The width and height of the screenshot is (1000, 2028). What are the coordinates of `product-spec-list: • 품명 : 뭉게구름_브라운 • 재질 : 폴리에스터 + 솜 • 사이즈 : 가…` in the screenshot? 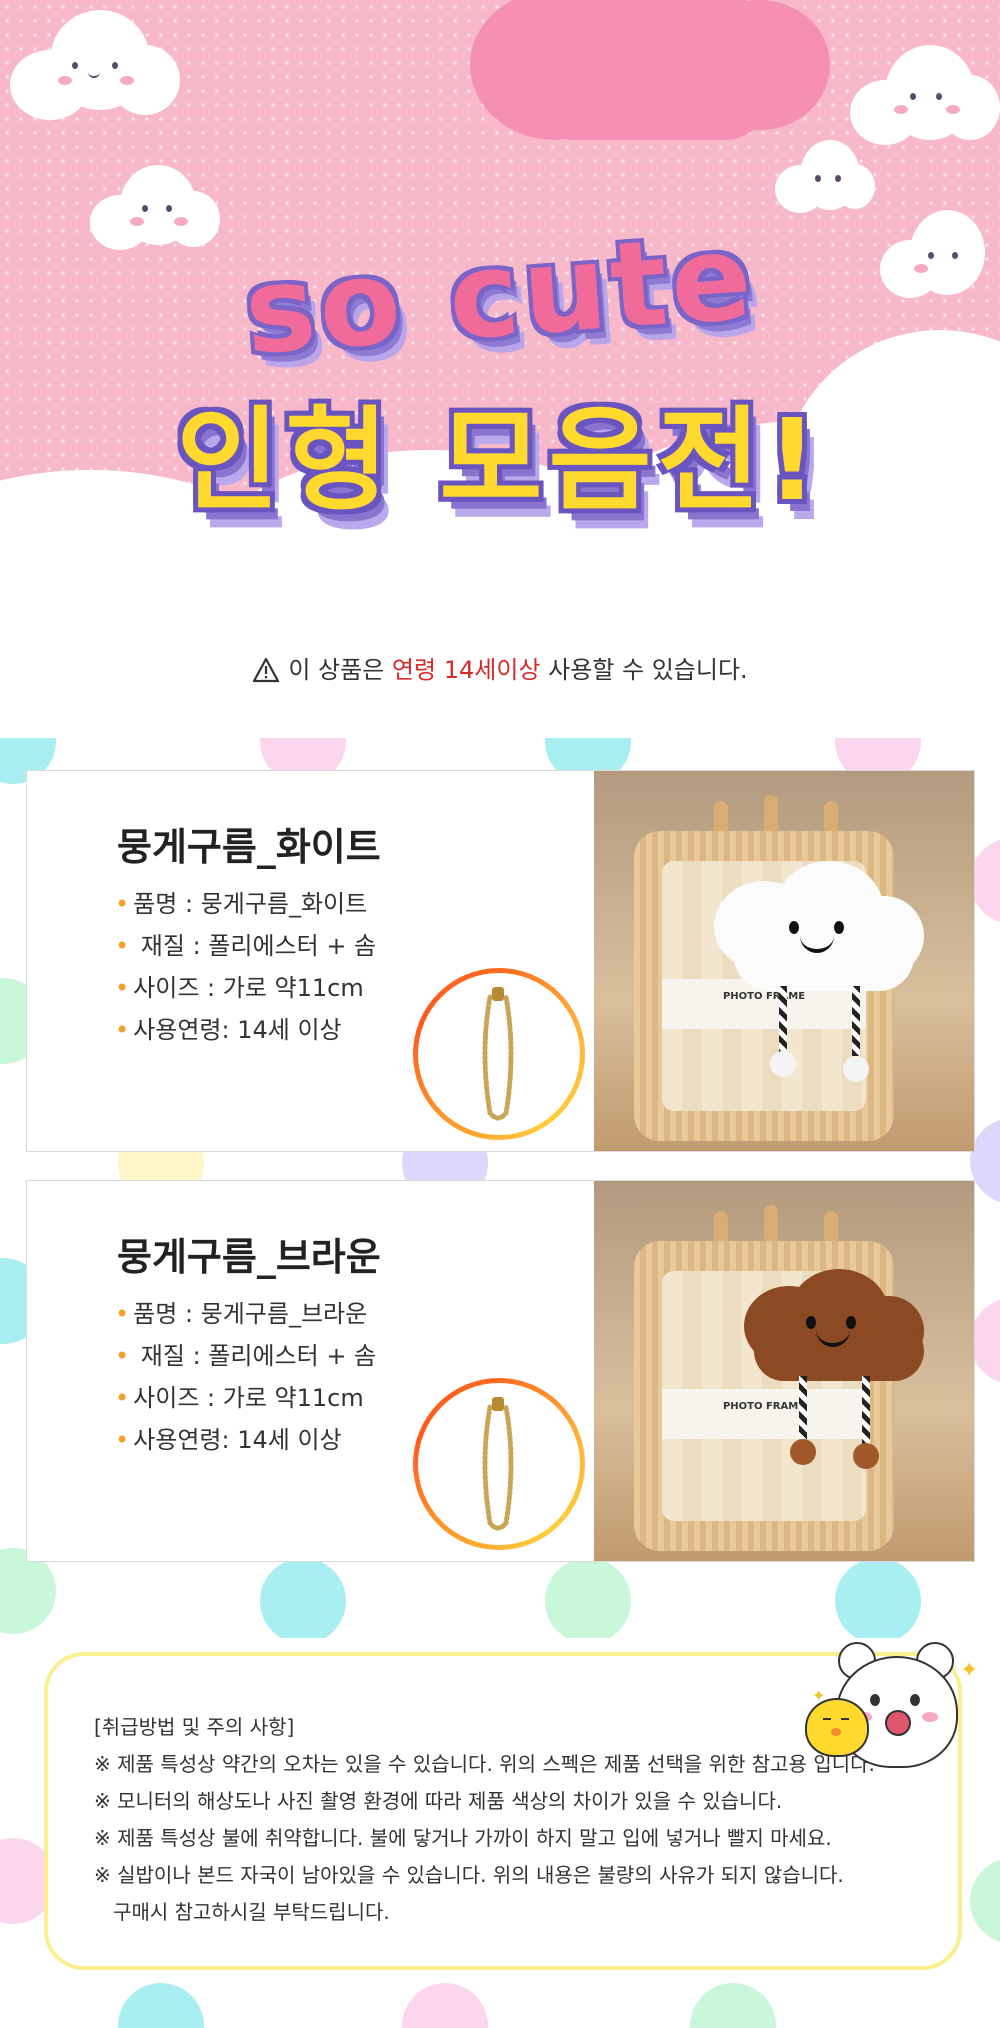 It's located at (245, 1377).